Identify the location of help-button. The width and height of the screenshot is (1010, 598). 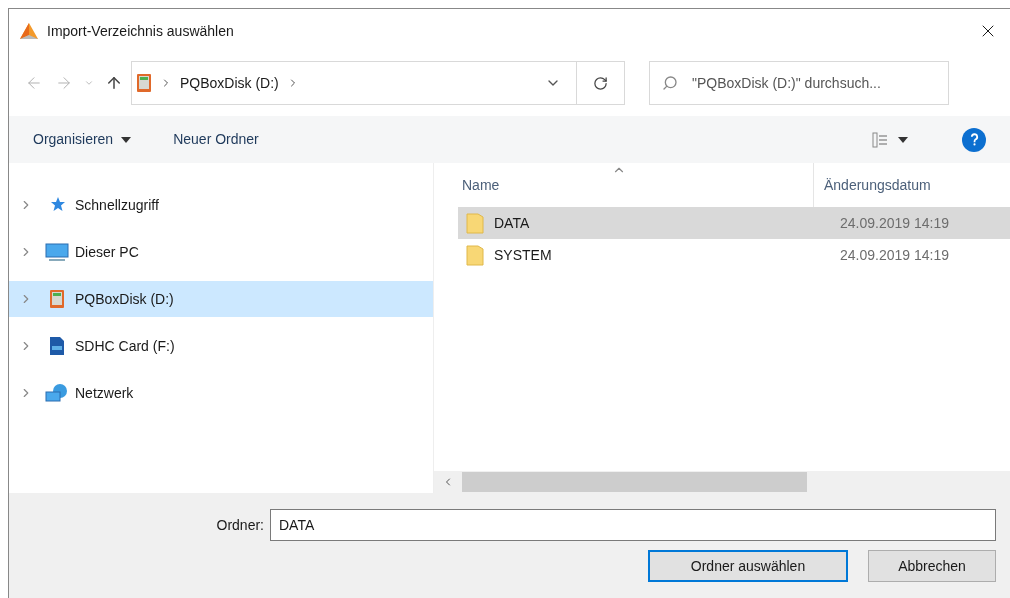
(974, 139).